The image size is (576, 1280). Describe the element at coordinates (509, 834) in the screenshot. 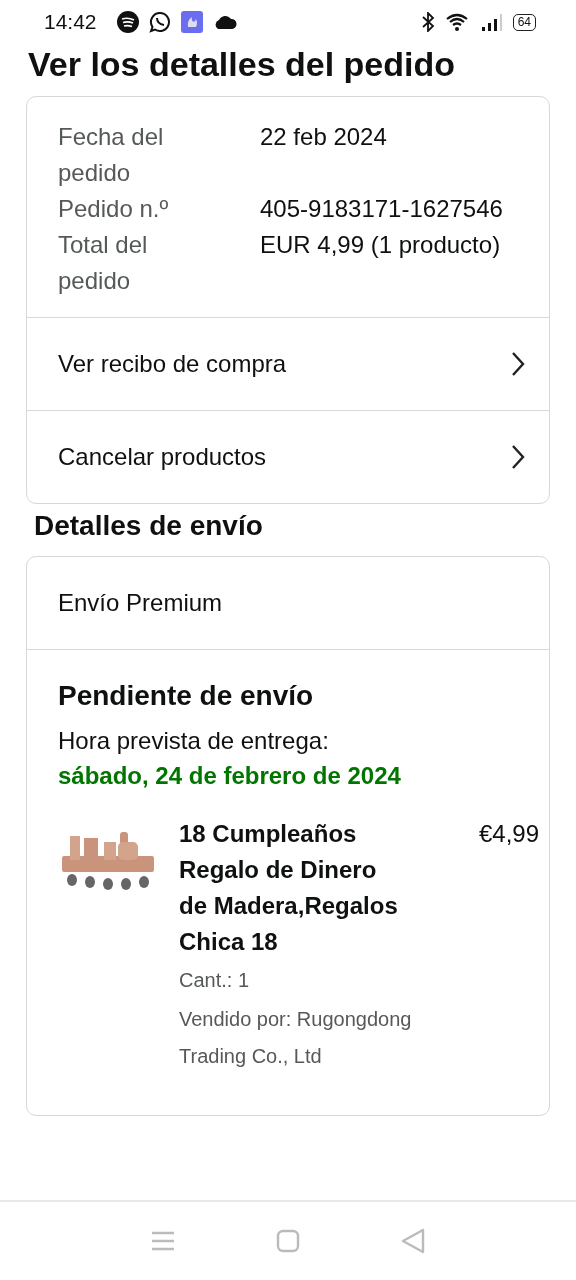

I see `price: €4,99` at that location.